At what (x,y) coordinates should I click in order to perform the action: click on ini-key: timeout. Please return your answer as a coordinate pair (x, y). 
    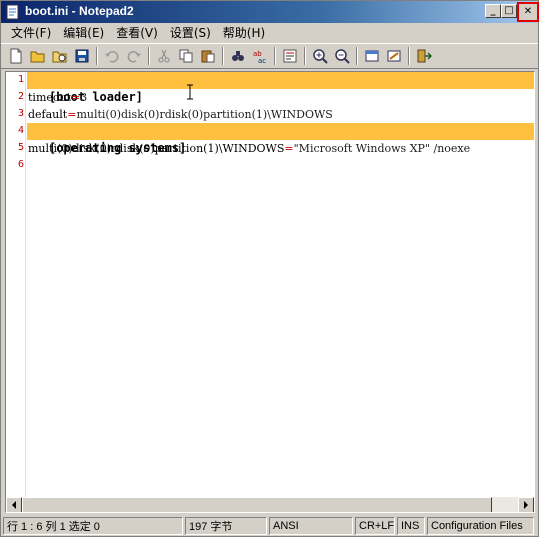
    Looking at the image, I should click on (50, 97).